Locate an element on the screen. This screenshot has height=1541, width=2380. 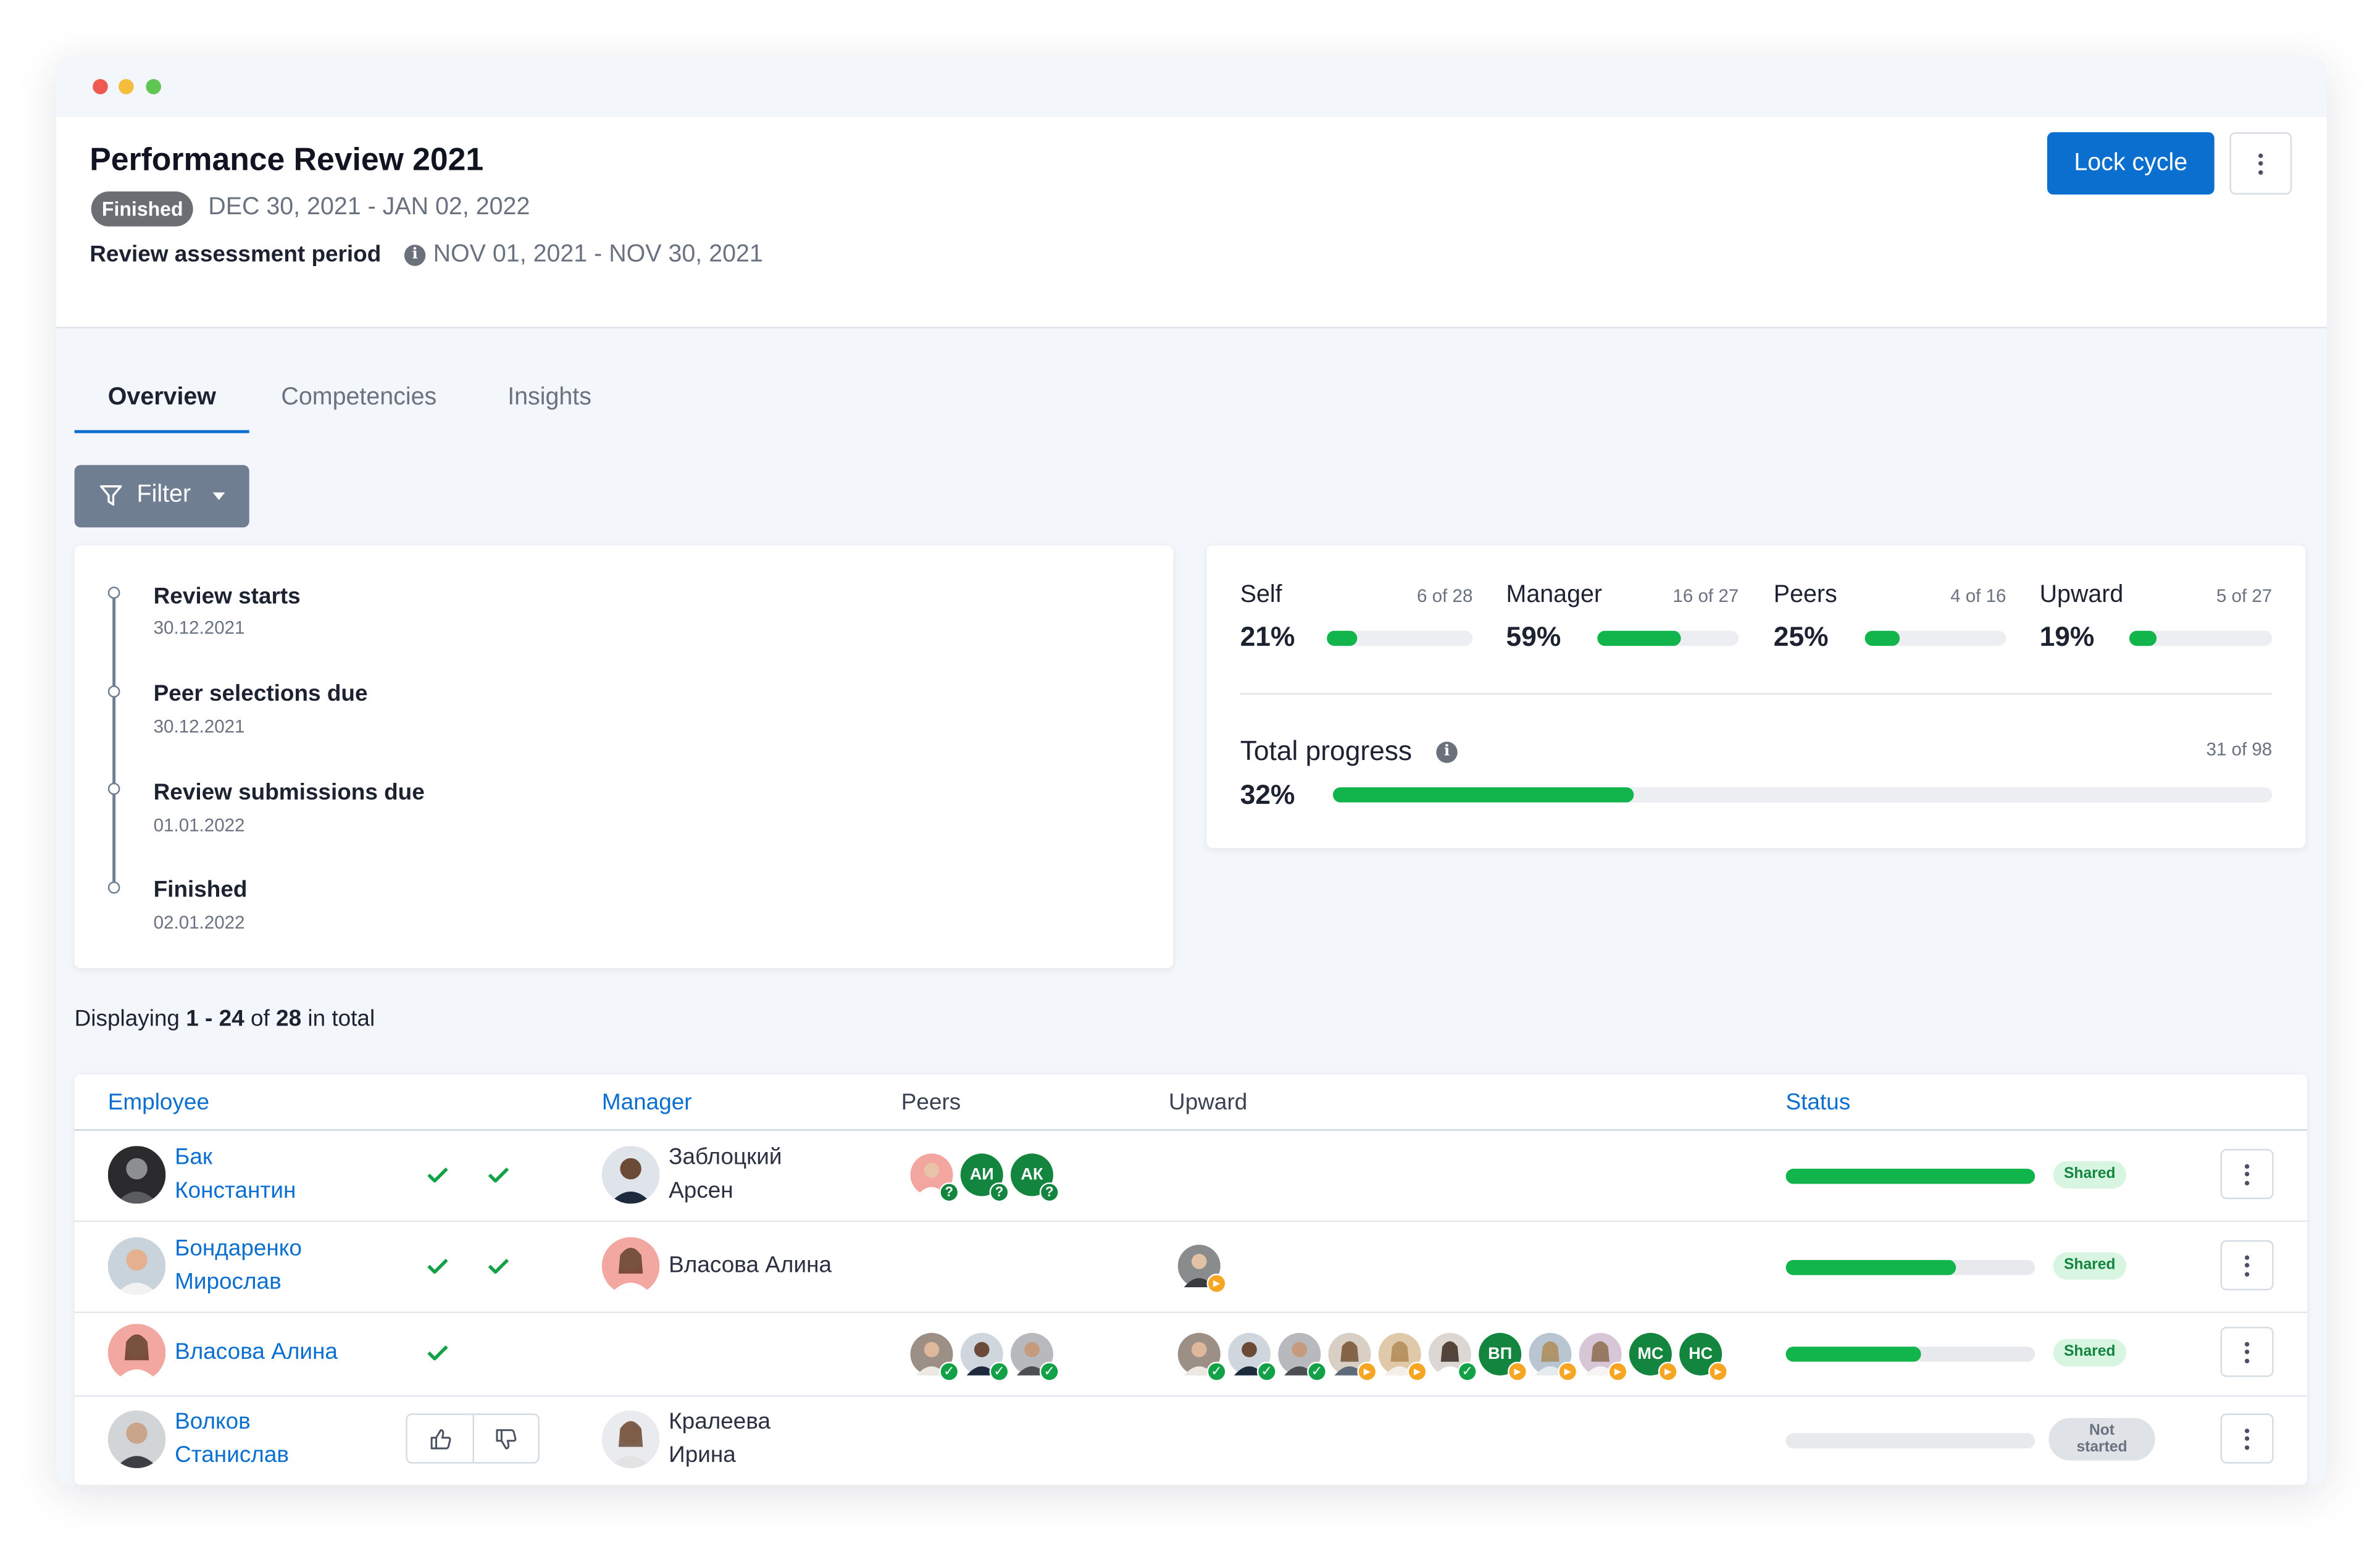
total-progress-percent: 32% is located at coordinates (1268, 795).